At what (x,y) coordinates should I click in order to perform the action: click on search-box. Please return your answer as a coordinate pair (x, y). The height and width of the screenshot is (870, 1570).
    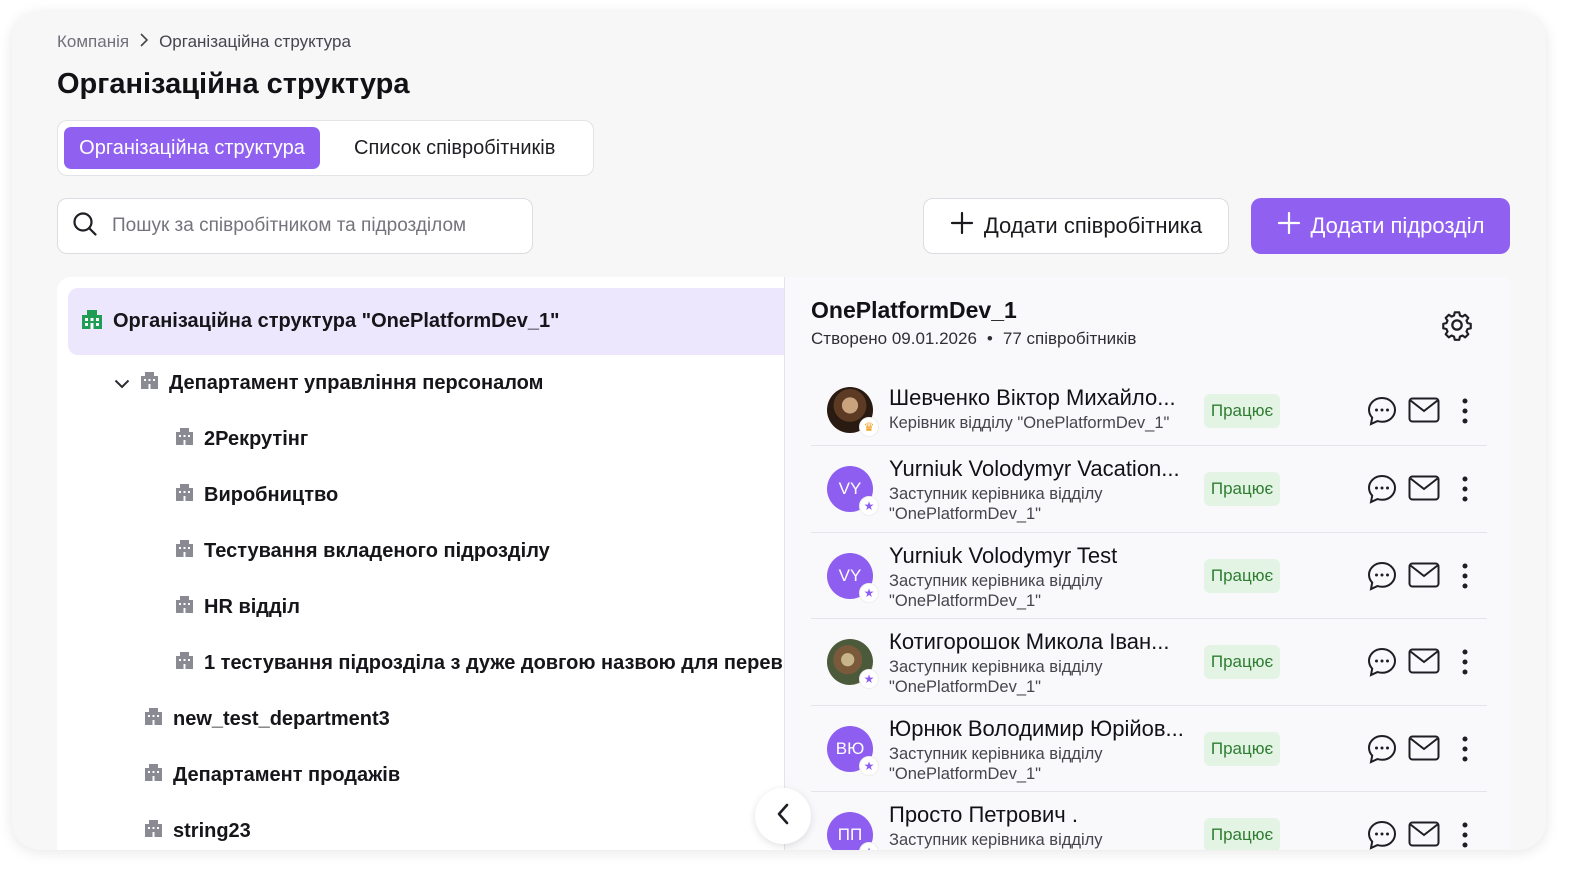
    Looking at the image, I should click on (295, 226).